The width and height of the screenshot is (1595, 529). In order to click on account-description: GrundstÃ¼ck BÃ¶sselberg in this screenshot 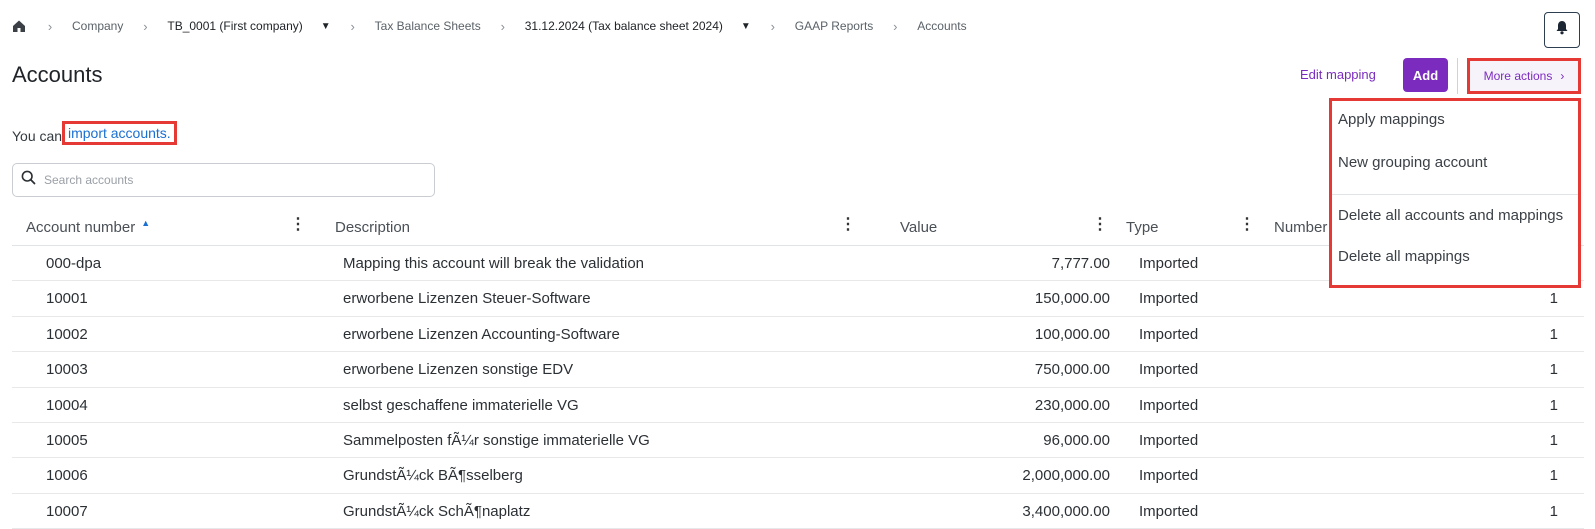, I will do `click(433, 476)`.